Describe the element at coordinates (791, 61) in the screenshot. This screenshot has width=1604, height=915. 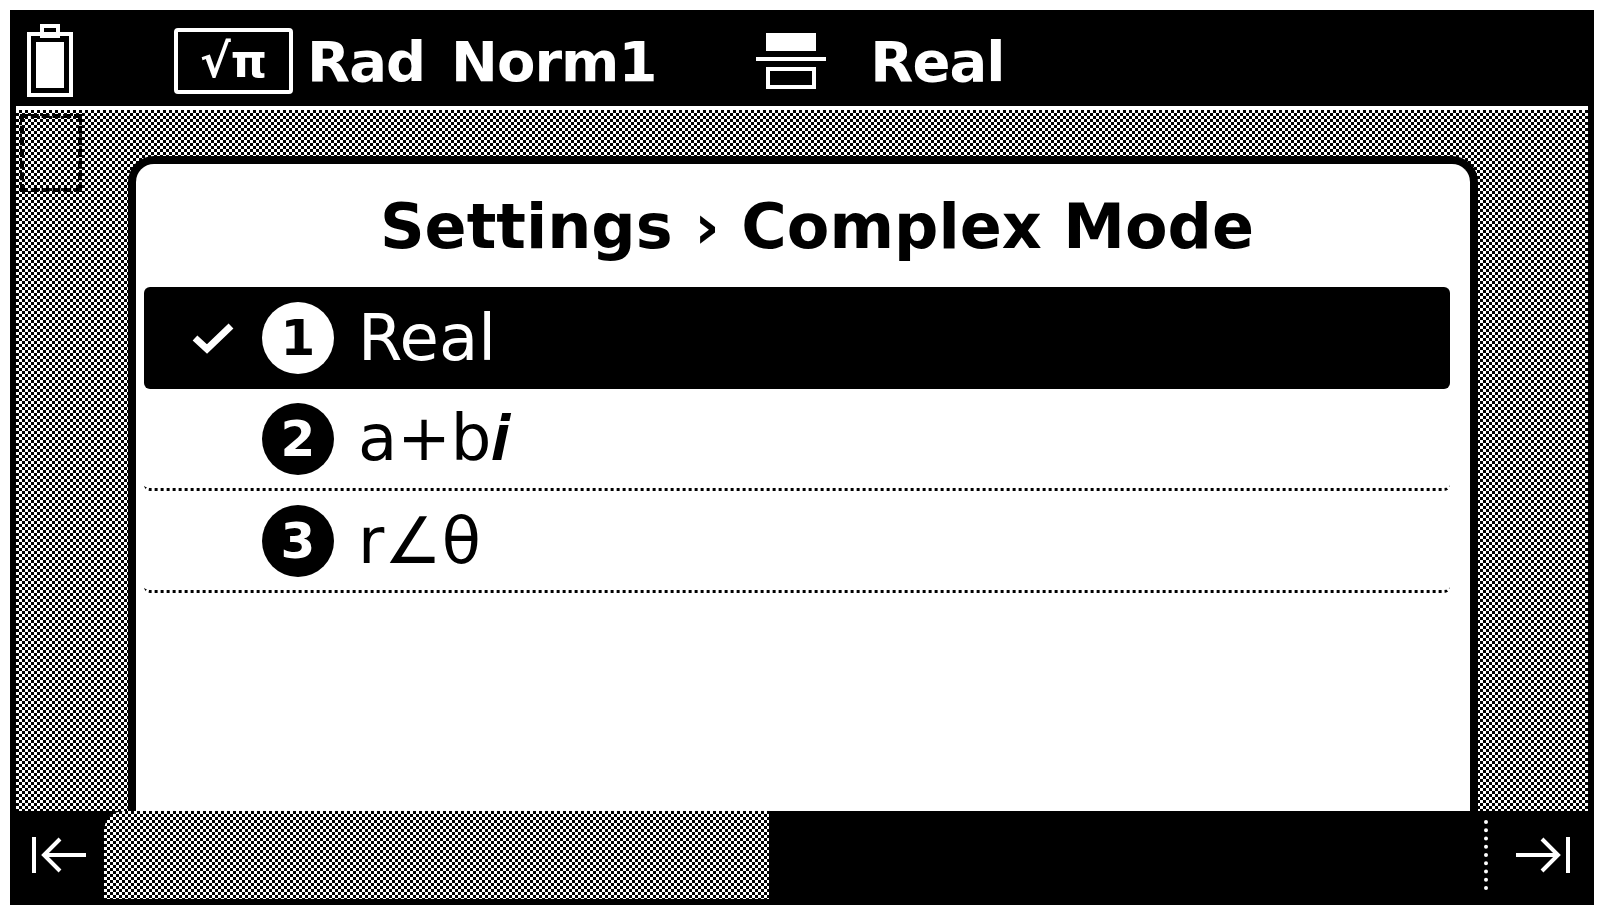
I see `fraction-icon` at that location.